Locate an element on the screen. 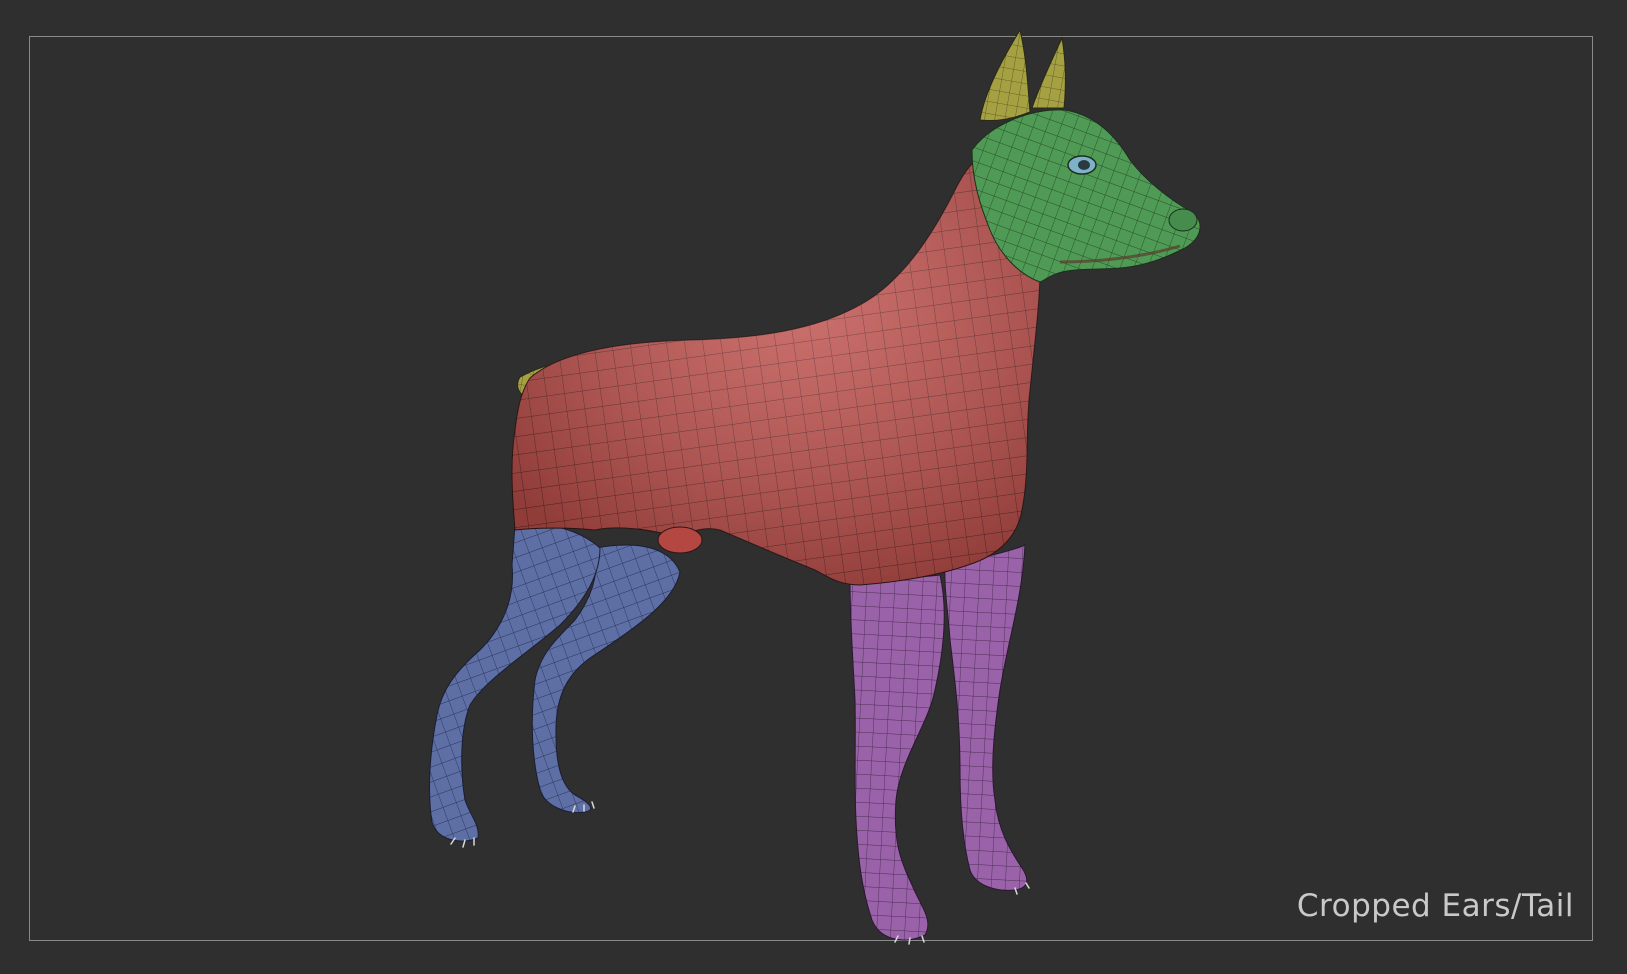  belly-detail is located at coordinates (680, 540).